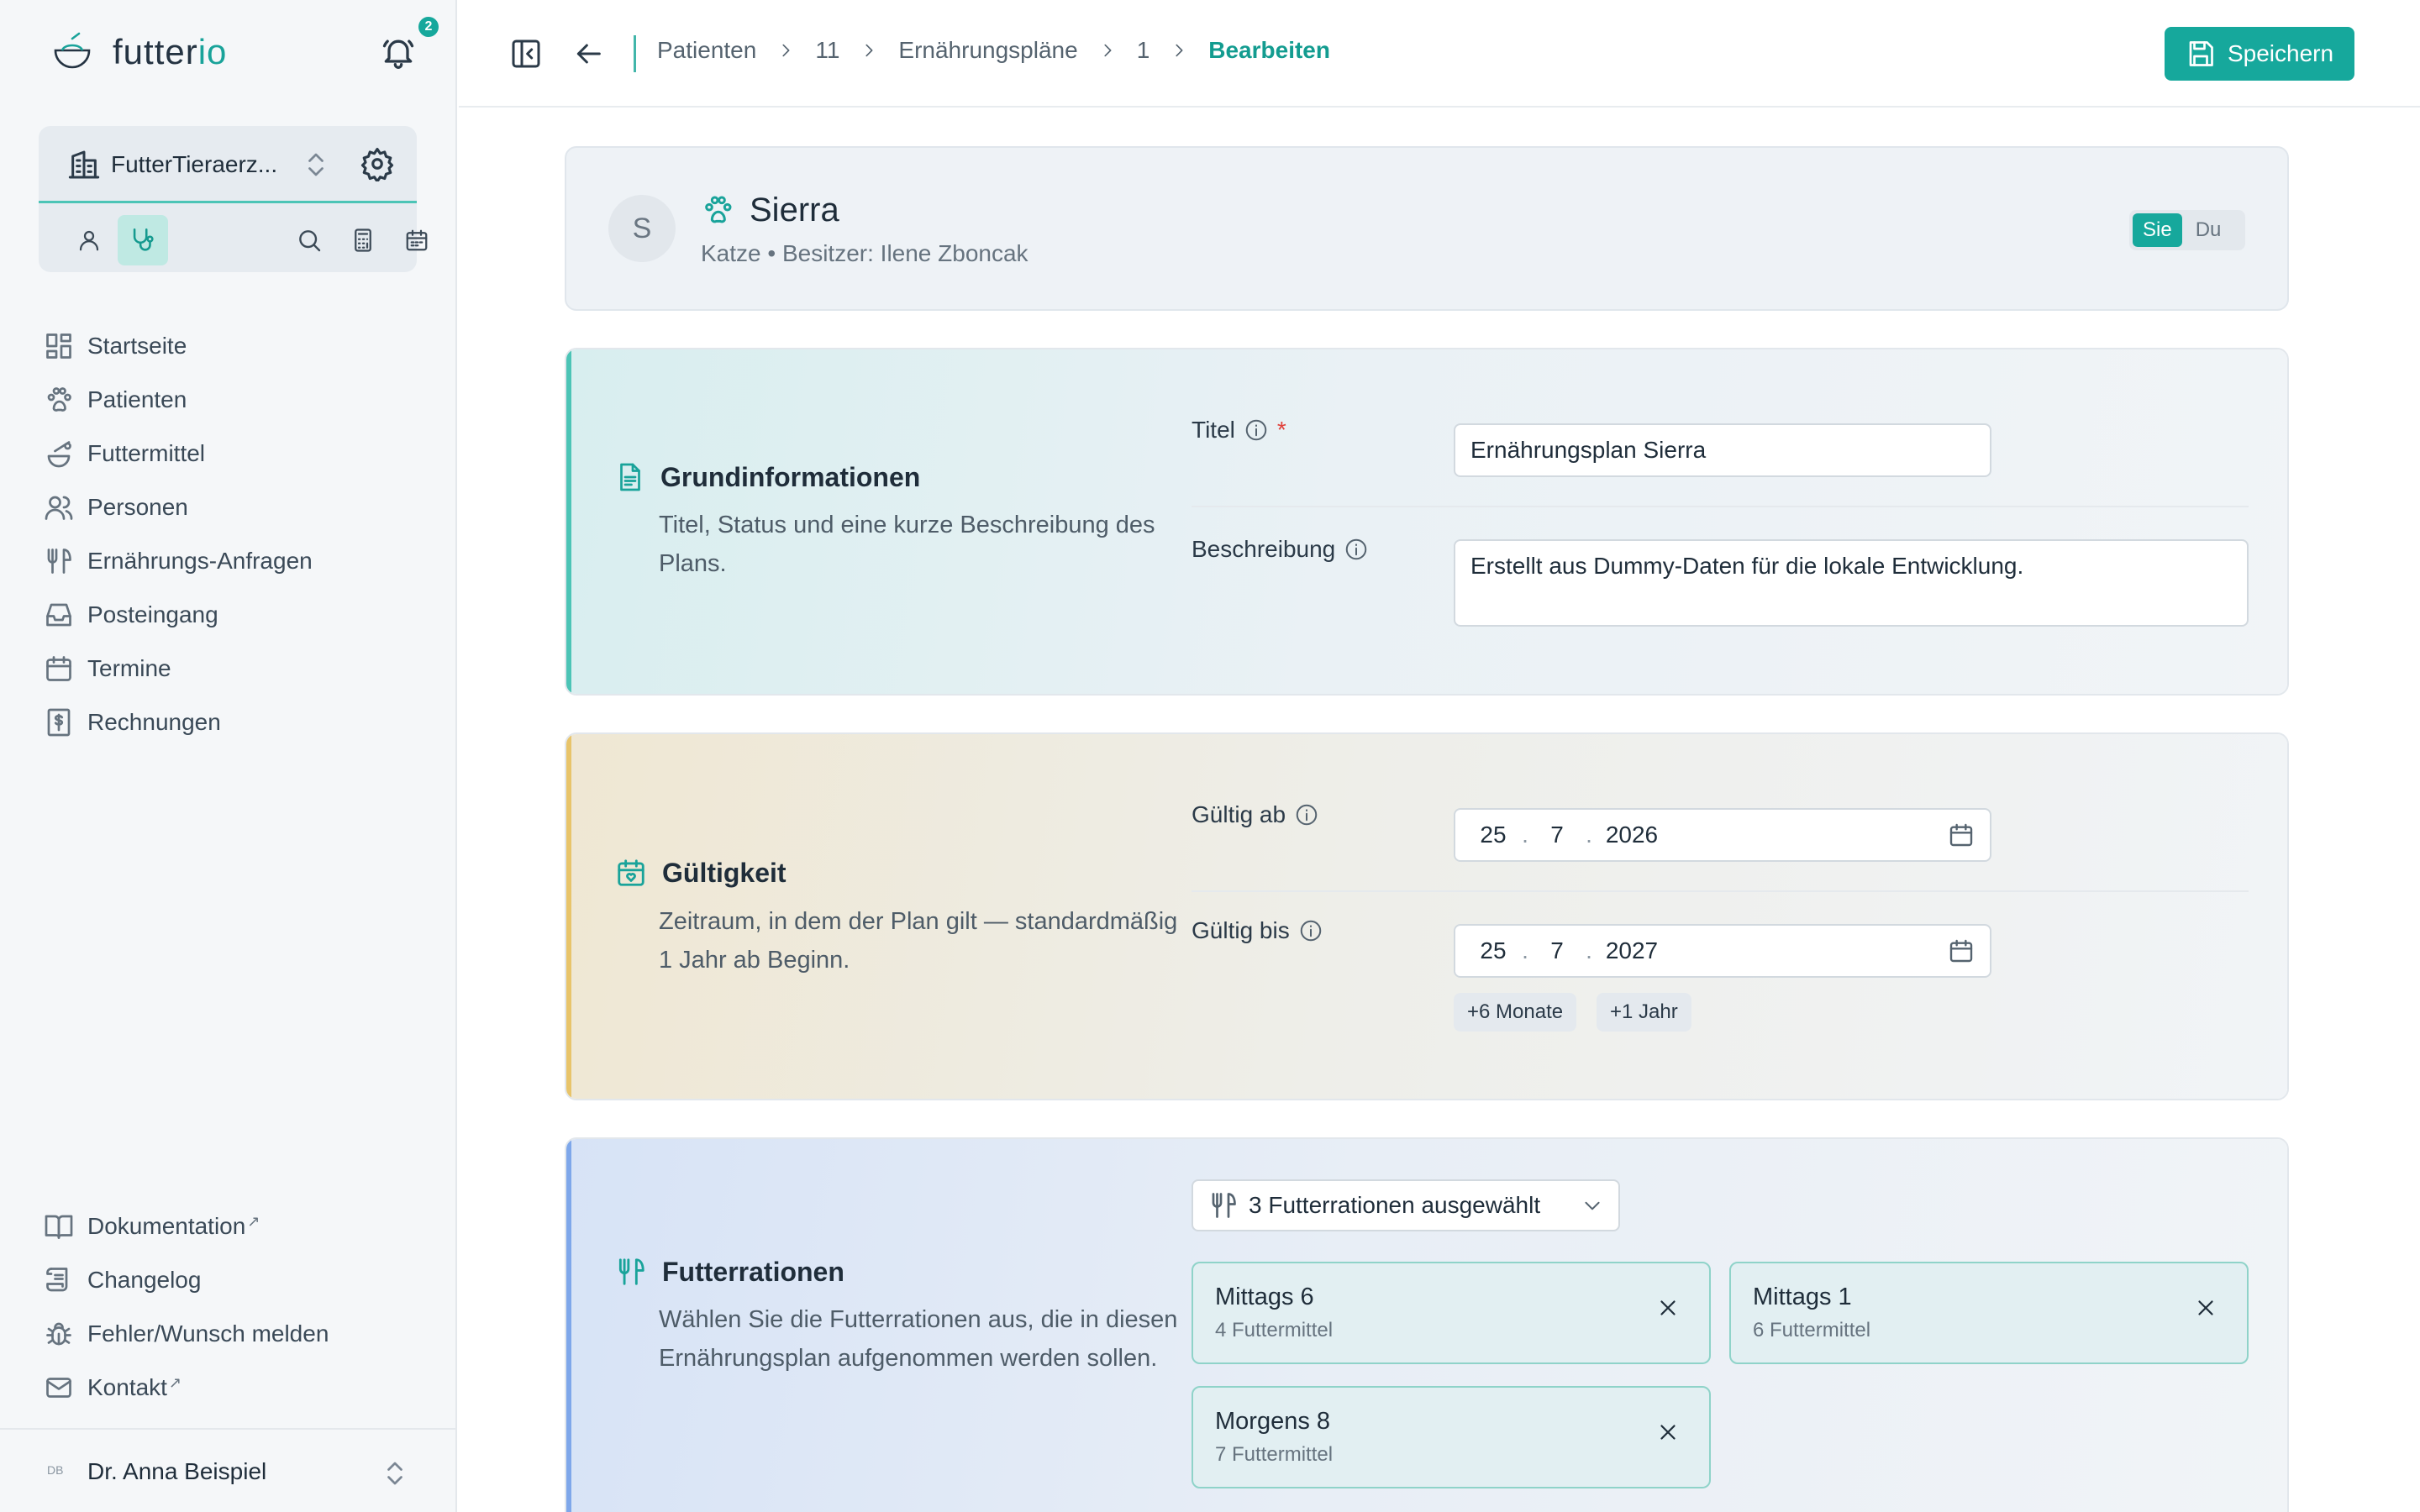 The image size is (2420, 1512). I want to click on ration-name: Mittags 1, so click(1802, 1297).